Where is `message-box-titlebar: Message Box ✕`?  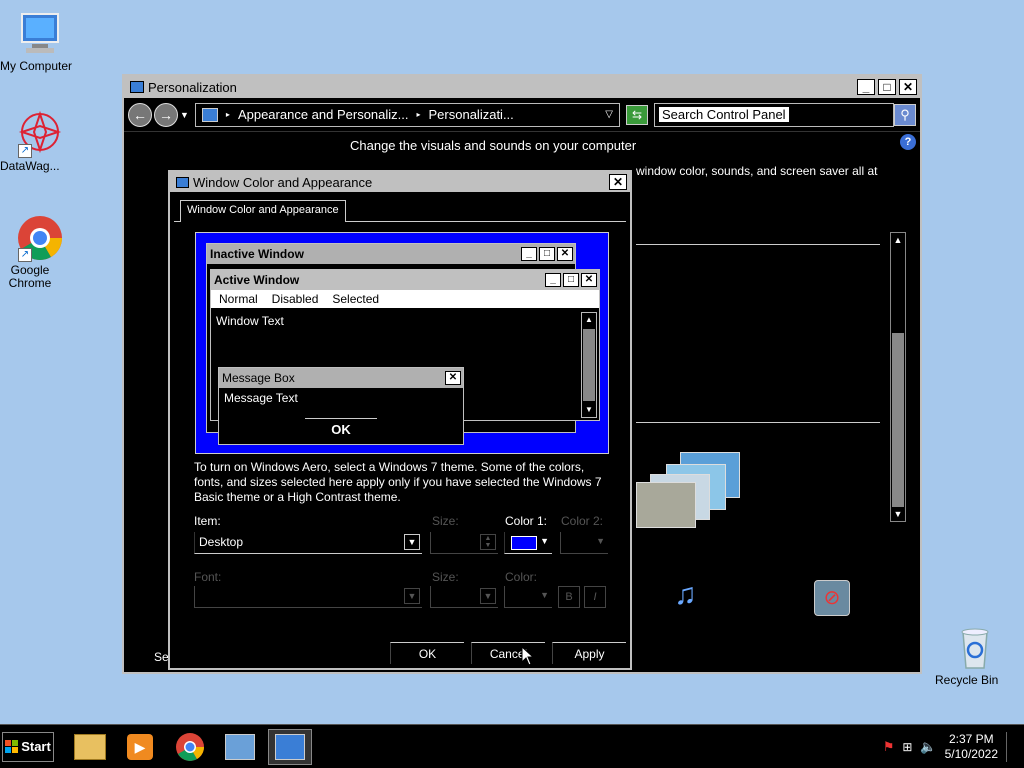
message-box-titlebar: Message Box ✕ is located at coordinates (341, 378).